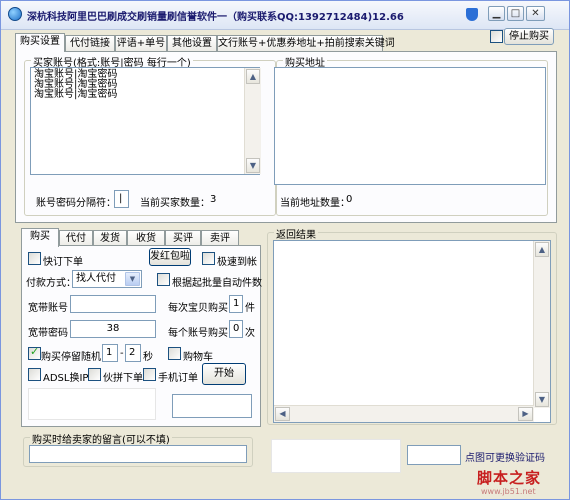 This screenshot has height=500, width=570. What do you see at coordinates (148, 357) in the screenshot?
I see `random-unit: 秒` at bounding box center [148, 357].